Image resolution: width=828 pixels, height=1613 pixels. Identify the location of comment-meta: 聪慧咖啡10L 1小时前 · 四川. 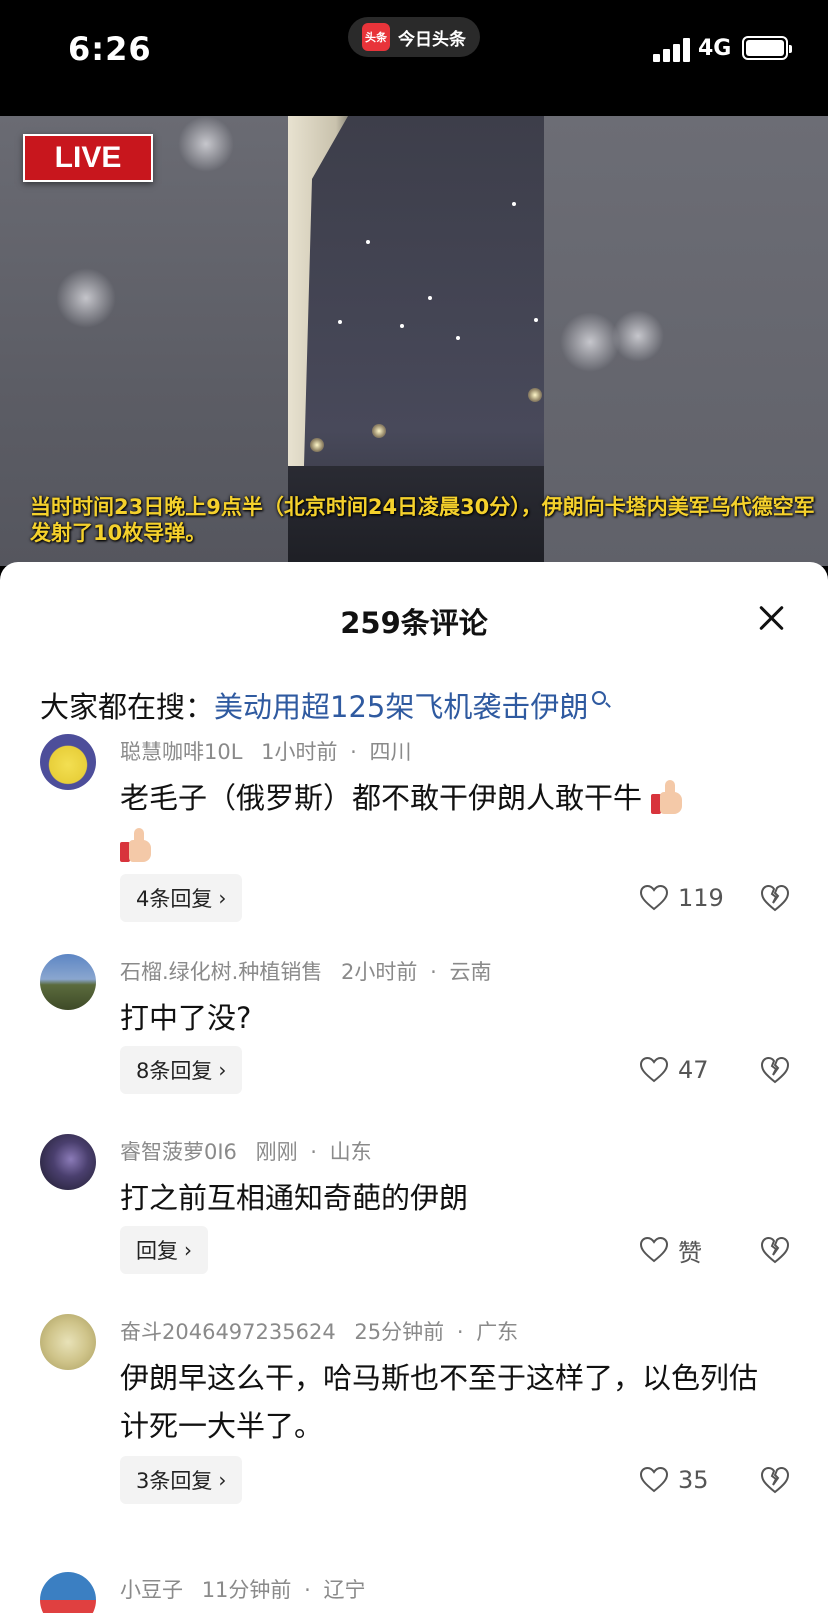
(266, 752).